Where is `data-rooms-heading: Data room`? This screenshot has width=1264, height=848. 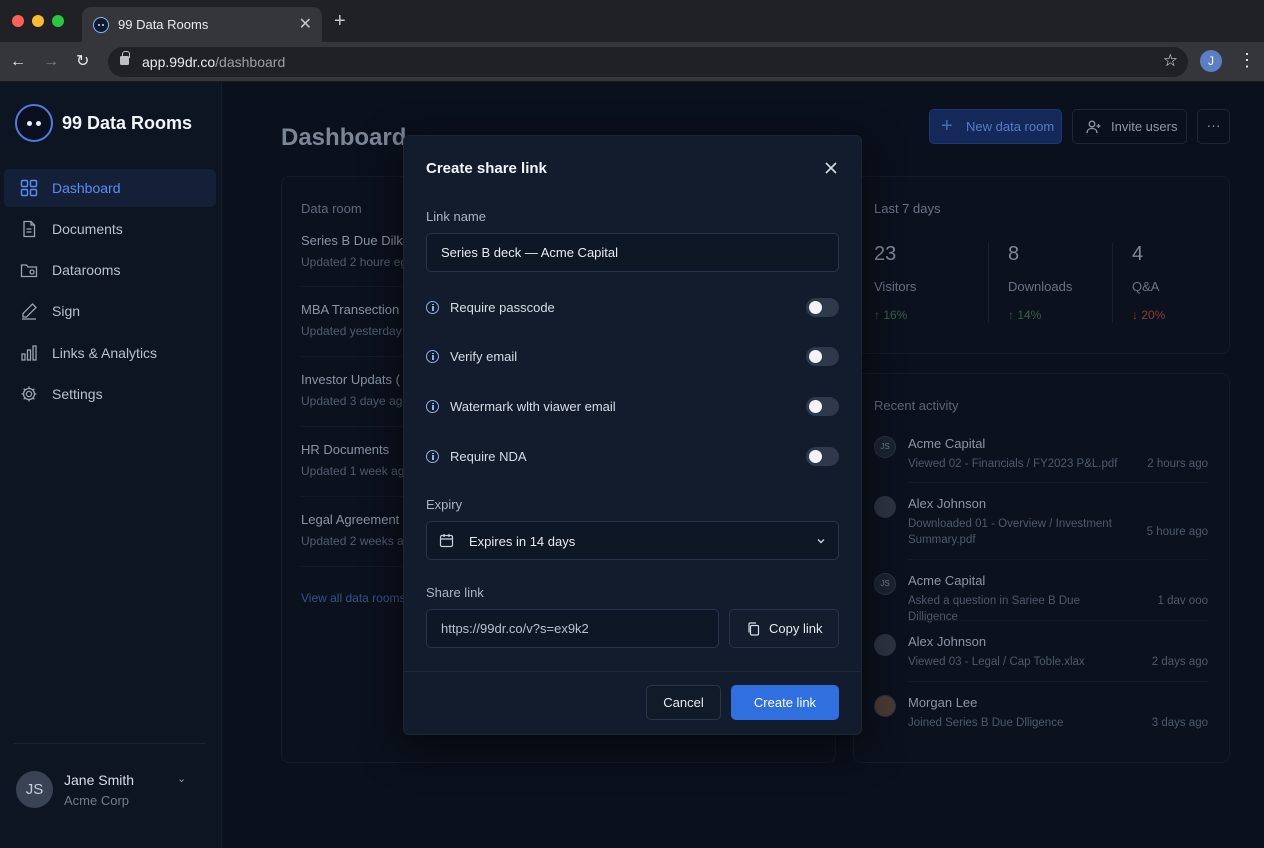 data-rooms-heading: Data room is located at coordinates (331, 208).